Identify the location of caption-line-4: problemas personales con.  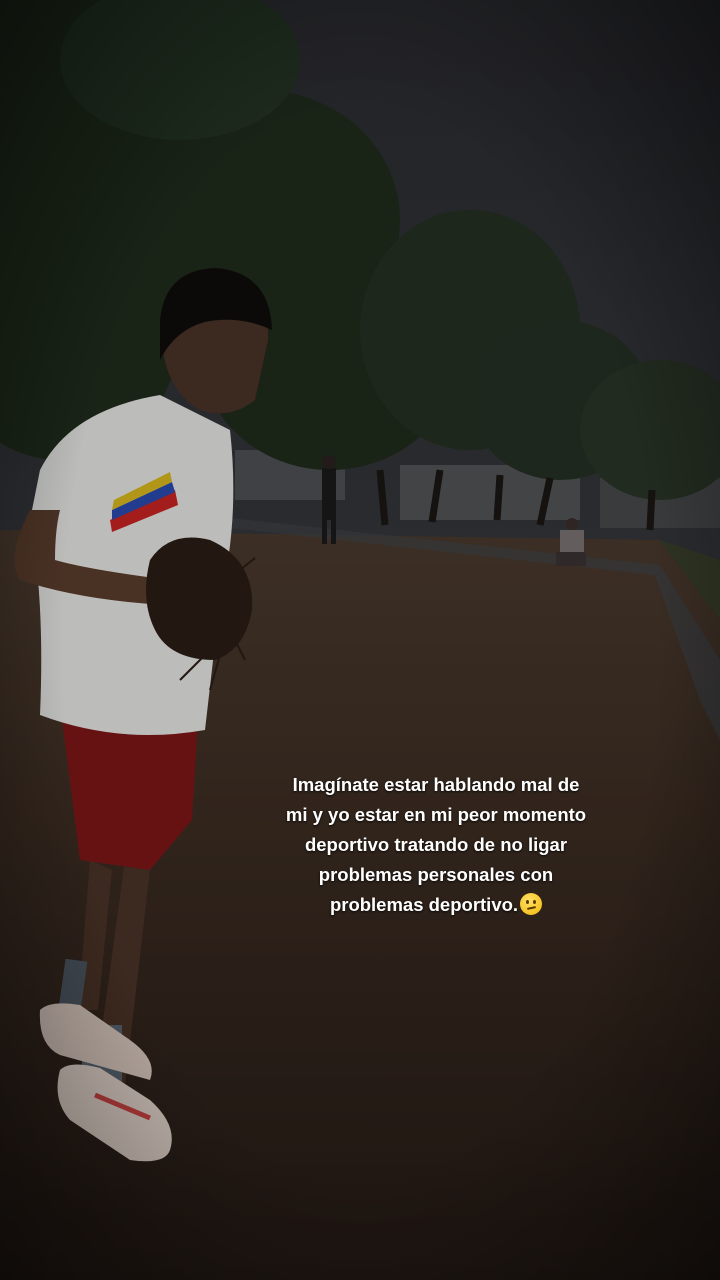
(436, 874).